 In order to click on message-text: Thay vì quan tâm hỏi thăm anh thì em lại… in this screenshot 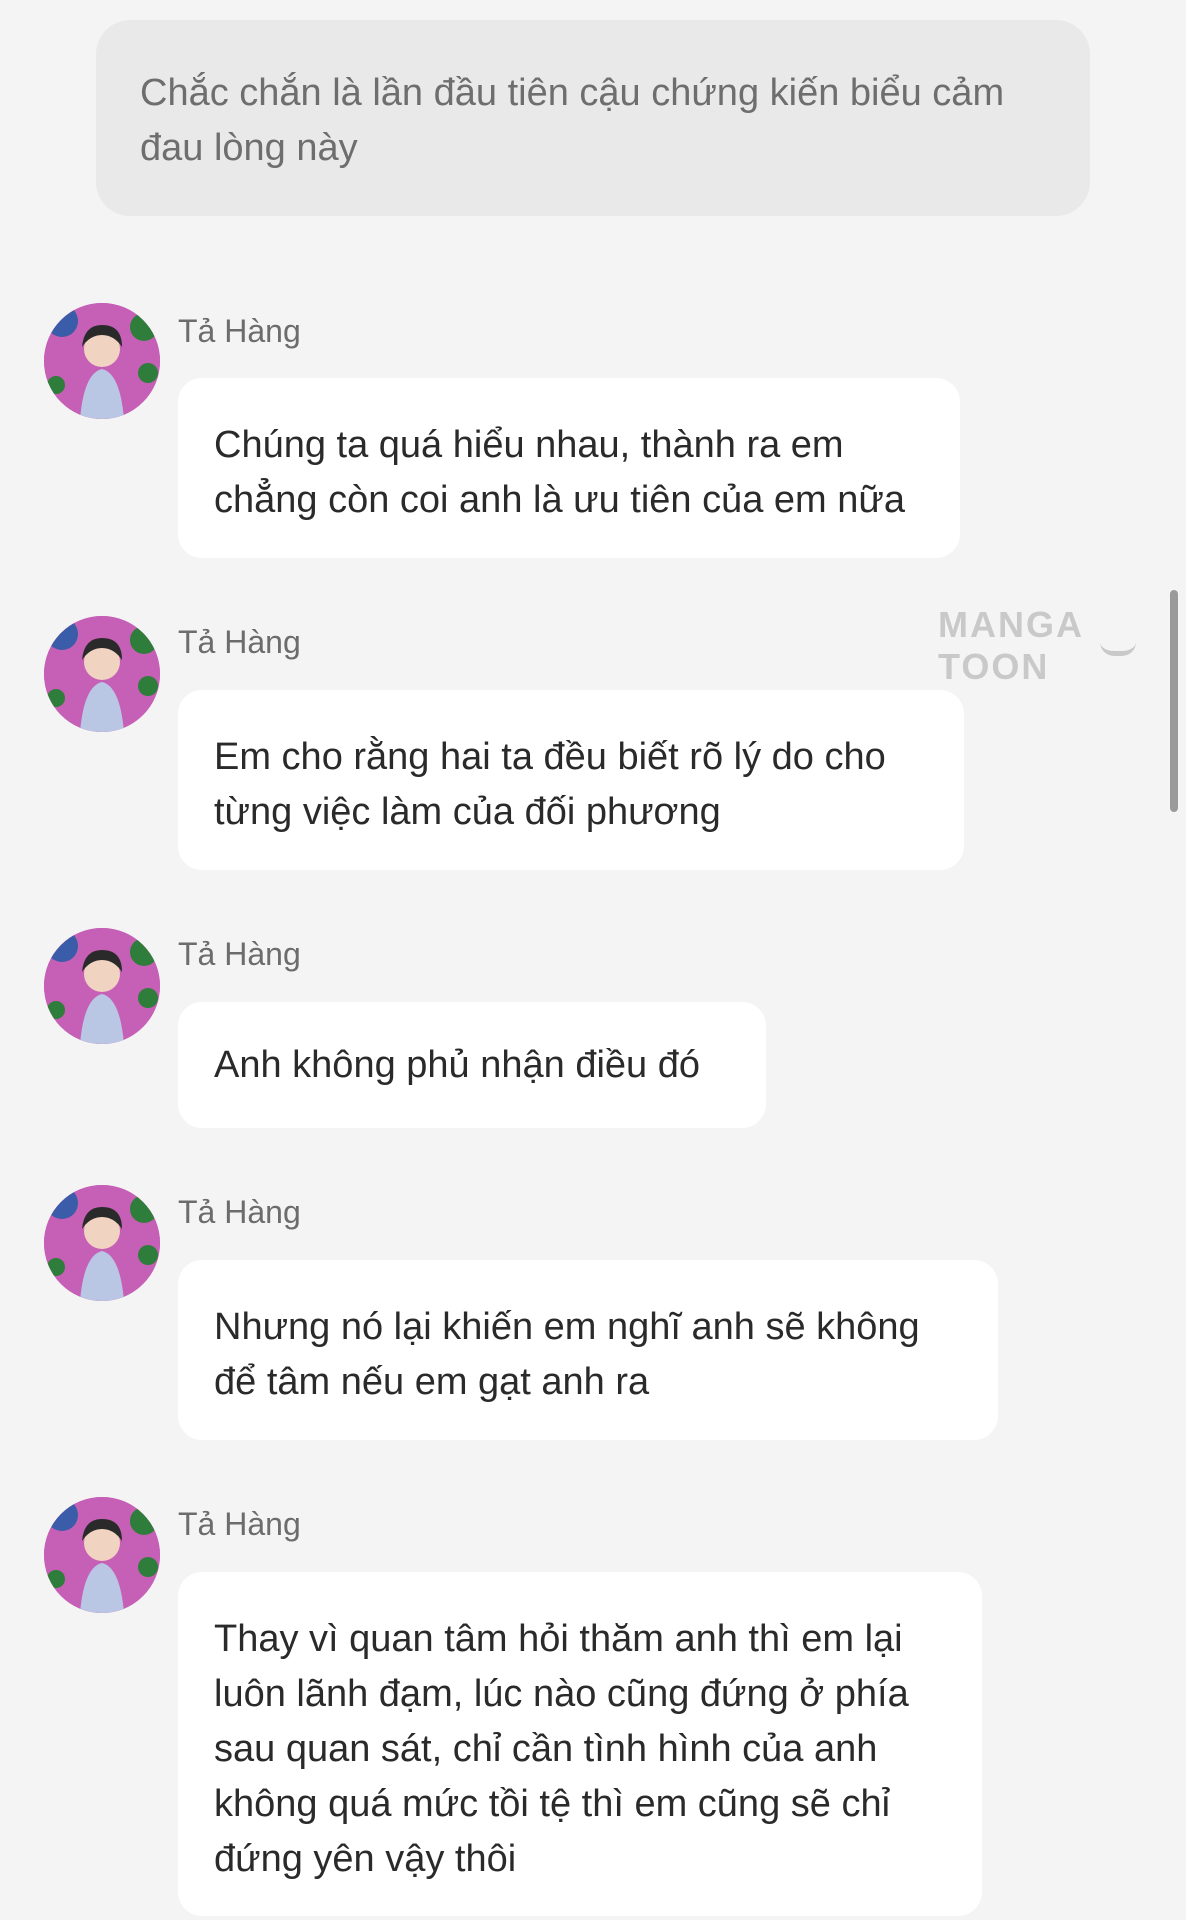, I will do `click(561, 1749)`.